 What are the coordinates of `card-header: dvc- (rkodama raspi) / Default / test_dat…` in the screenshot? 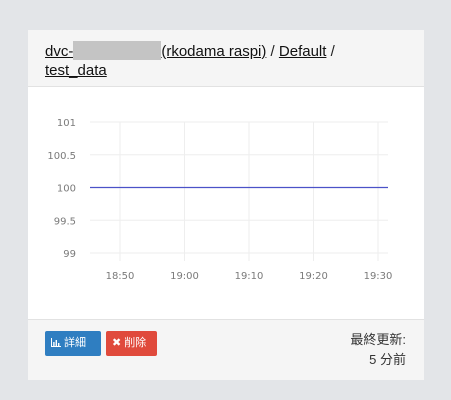 It's located at (226, 58).